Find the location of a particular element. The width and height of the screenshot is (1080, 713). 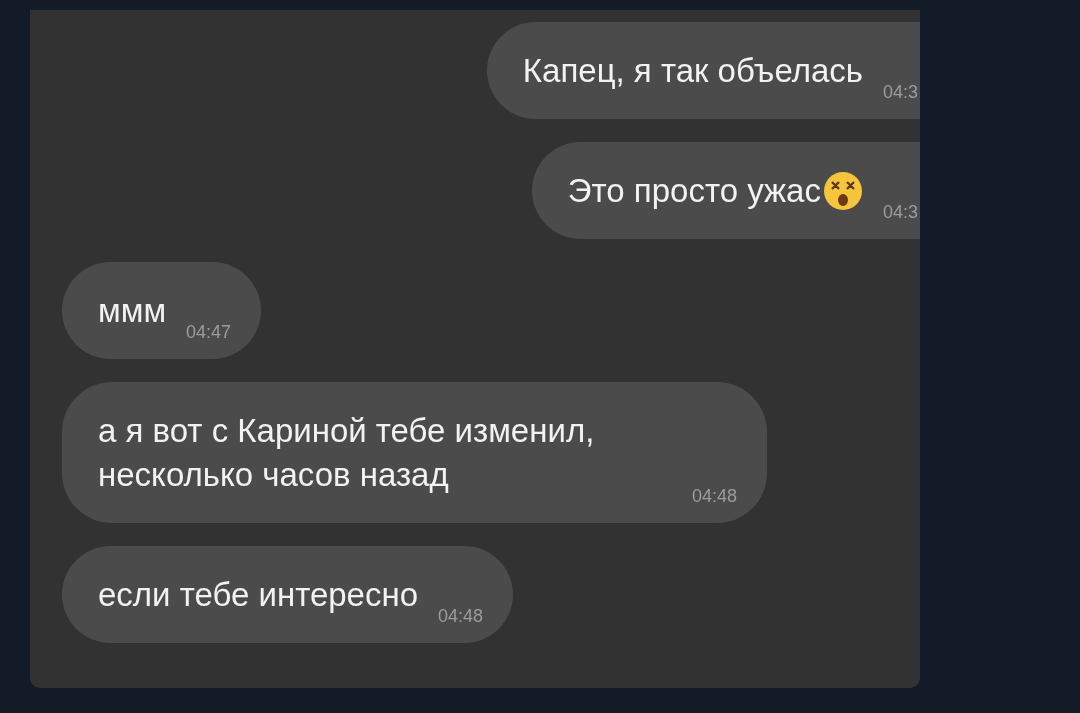

message-text: Капец, я так объелась is located at coordinates (692, 71).